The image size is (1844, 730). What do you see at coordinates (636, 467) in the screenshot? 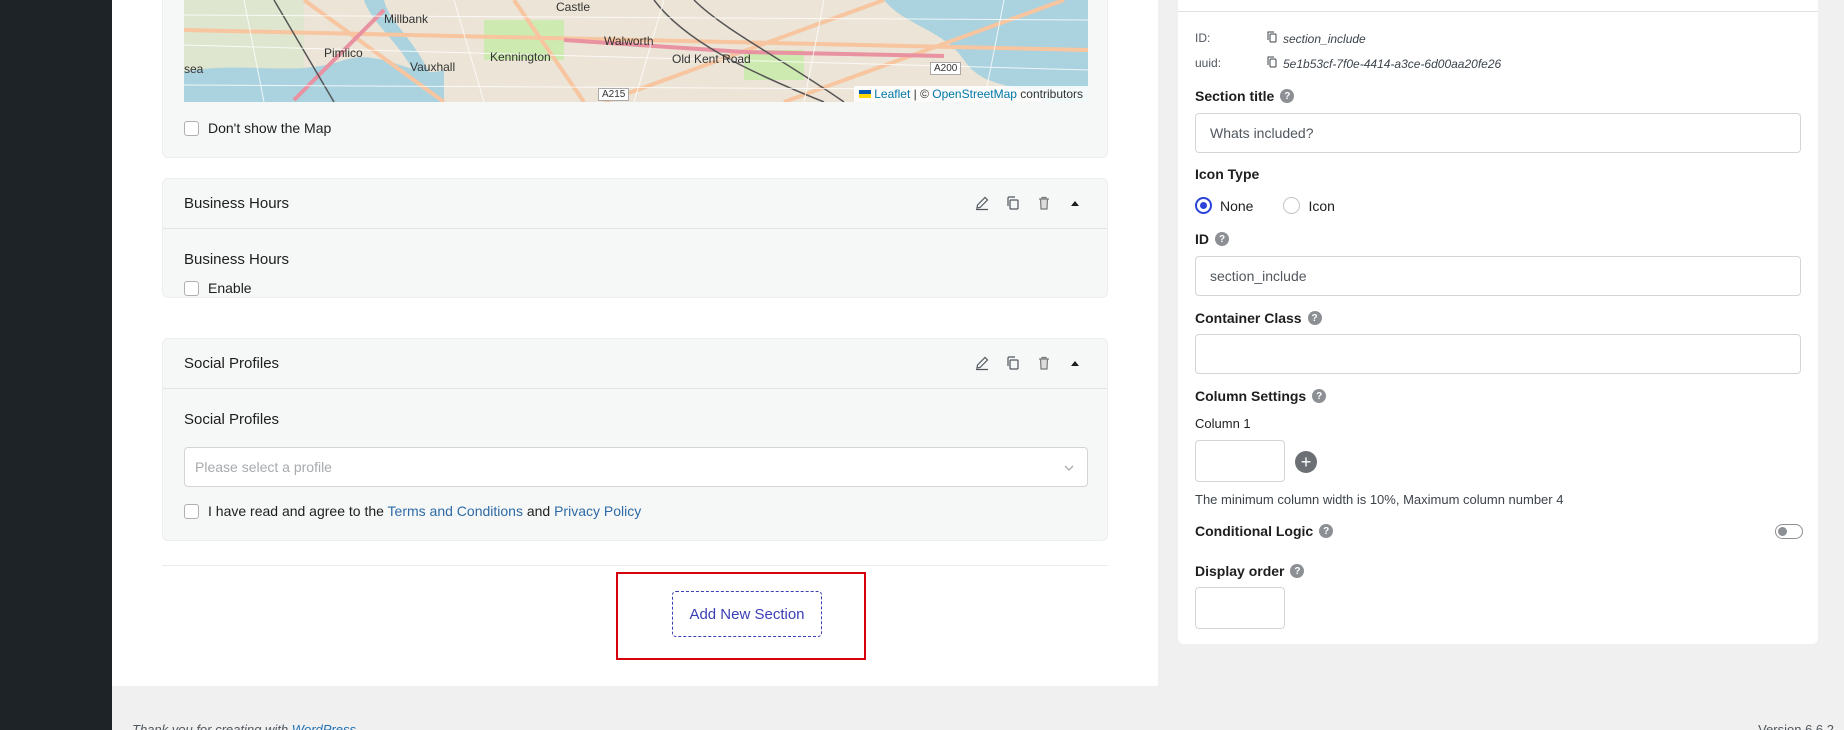
I see `profile-select: Please select a profile` at bounding box center [636, 467].